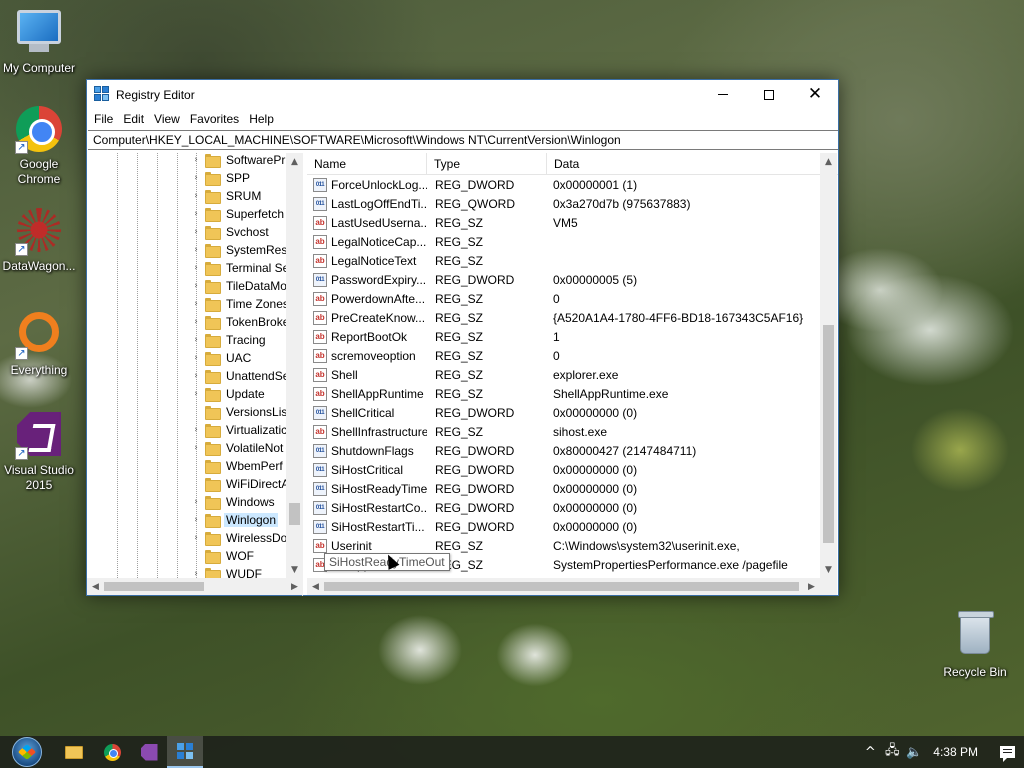 The width and height of the screenshot is (1024, 768). Describe the element at coordinates (238, 430) in the screenshot. I see `tree-item: › Virtualizatic` at that location.